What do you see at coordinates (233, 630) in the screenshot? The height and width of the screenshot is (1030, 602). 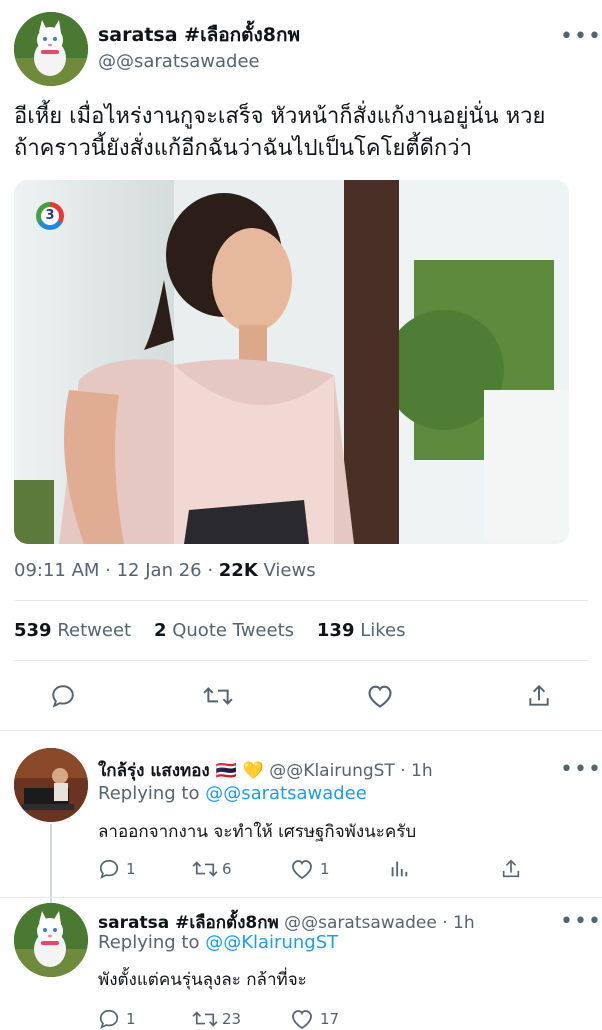 I see `quotes-label: Quote Tweets` at bounding box center [233, 630].